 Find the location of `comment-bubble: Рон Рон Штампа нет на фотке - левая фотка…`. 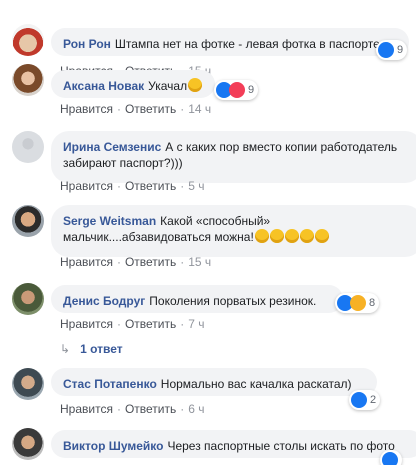

comment-bubble: Рон Рон Штампа нет на фотке - левая фотка… is located at coordinates (230, 42).